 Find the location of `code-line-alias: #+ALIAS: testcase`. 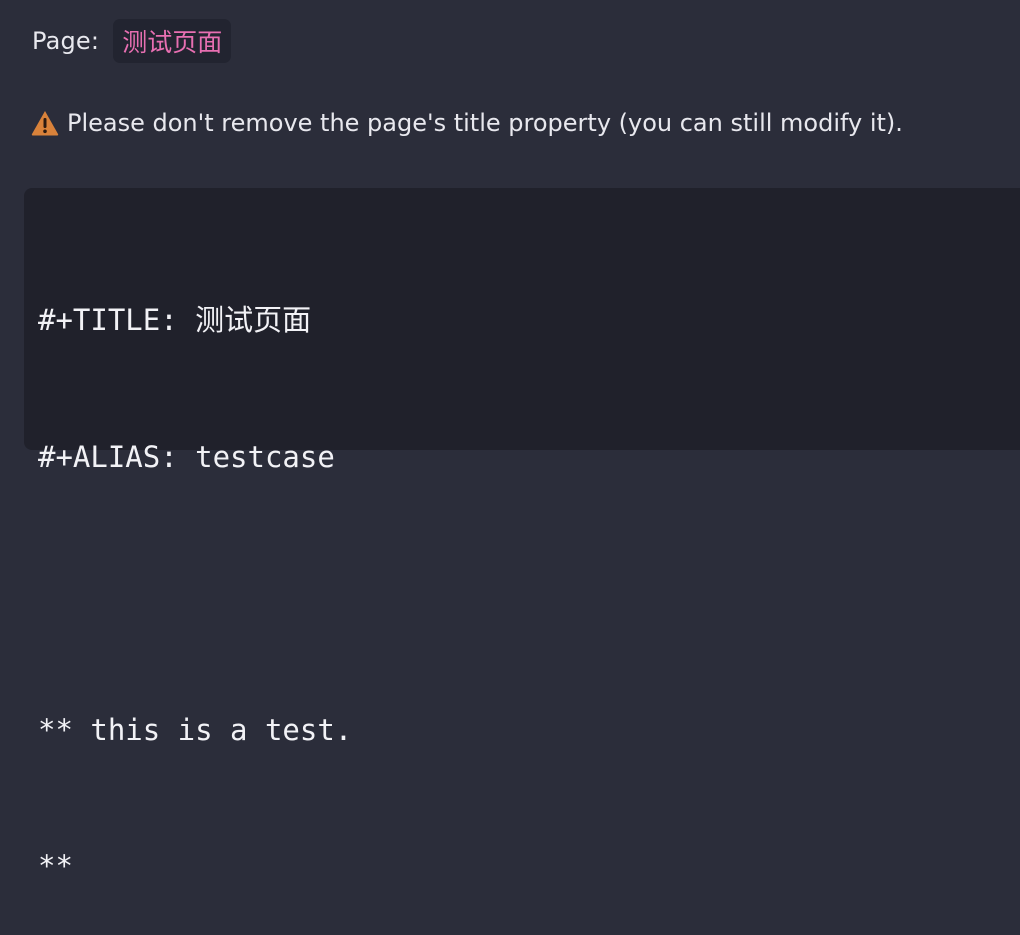

code-line-alias: #+ALIAS: testcase is located at coordinates (186, 456).